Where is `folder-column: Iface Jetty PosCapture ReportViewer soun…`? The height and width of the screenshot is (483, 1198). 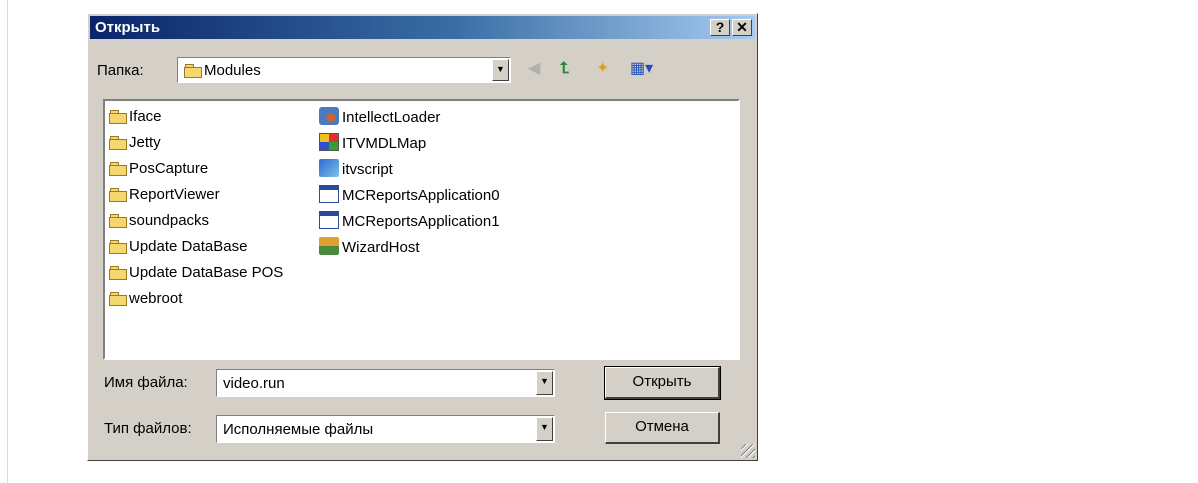 folder-column: Iface Jetty PosCapture ReportViewer soun… is located at coordinates (196, 211).